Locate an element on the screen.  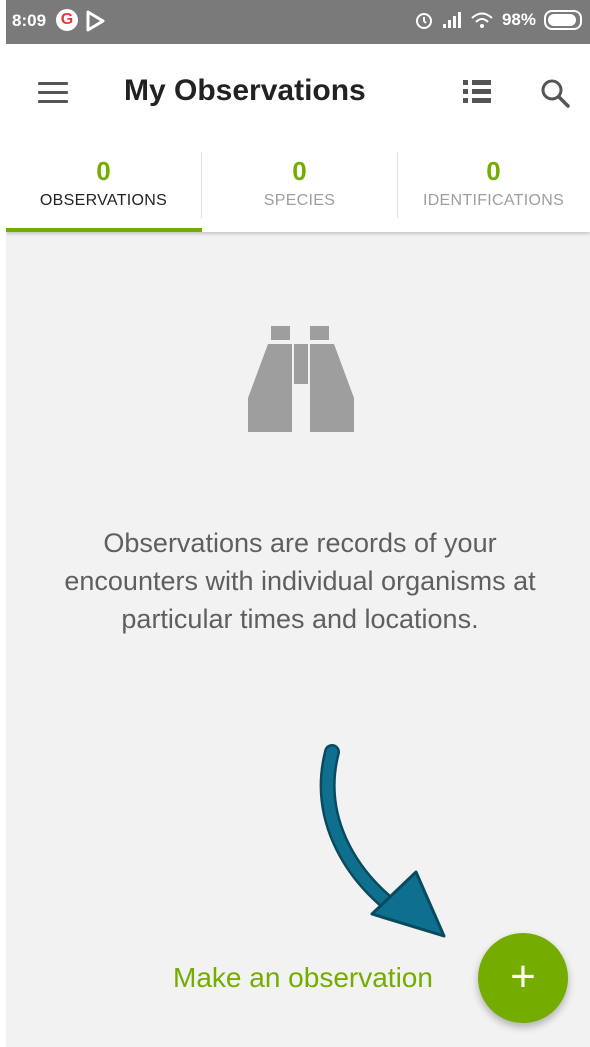
tab-species: 0 SPECIES is located at coordinates (299, 188).